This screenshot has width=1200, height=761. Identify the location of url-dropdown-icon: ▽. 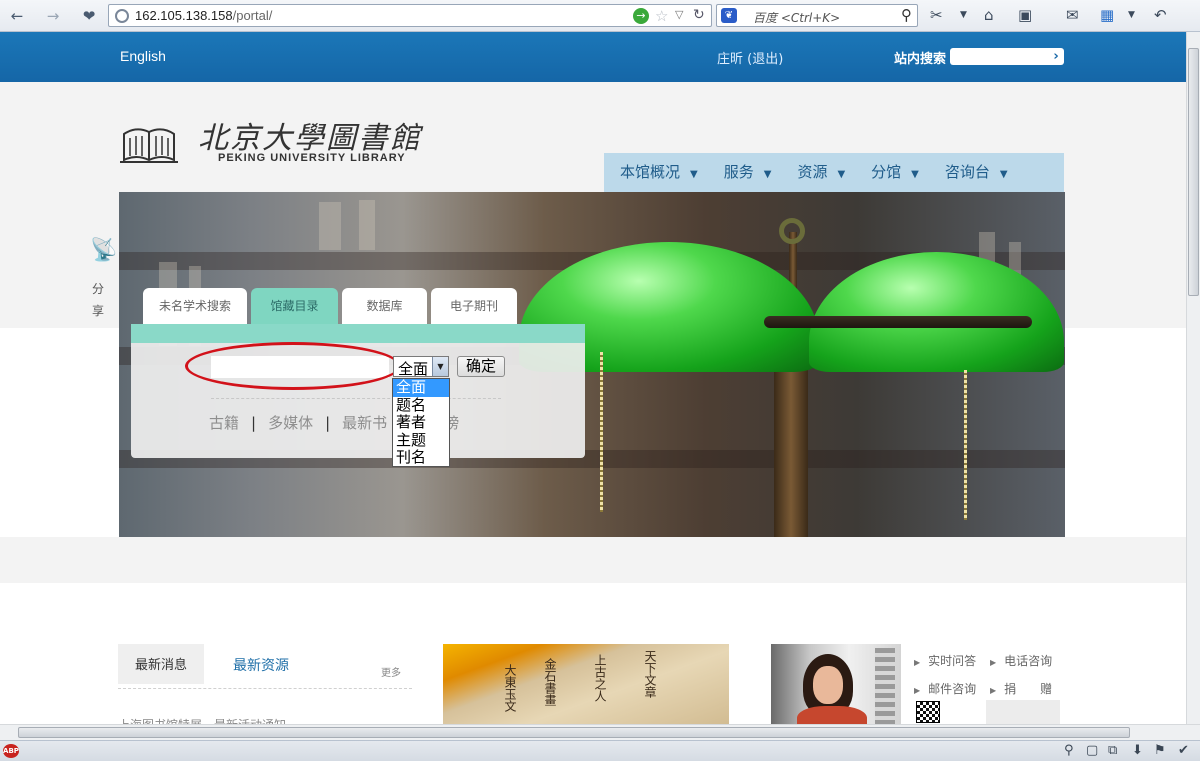
(679, 14).